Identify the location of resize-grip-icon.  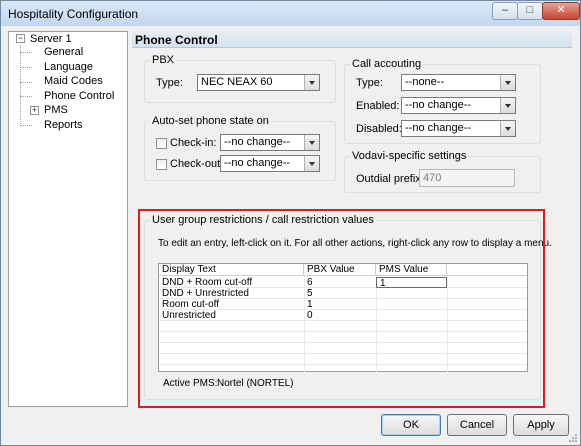
(573, 438).